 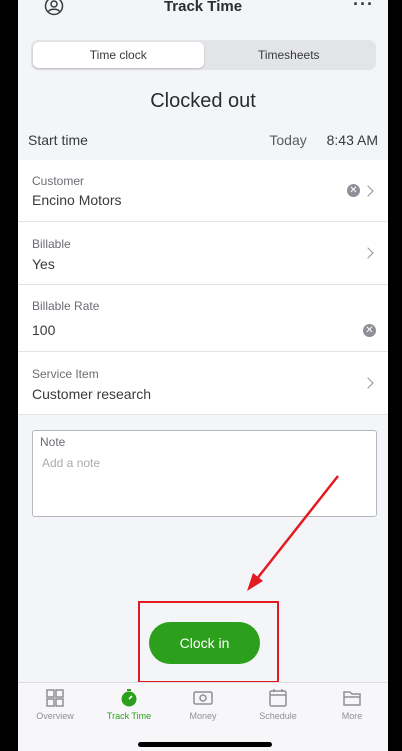 What do you see at coordinates (323, 140) in the screenshot?
I see `start-time-value: Today 8:43 AM` at bounding box center [323, 140].